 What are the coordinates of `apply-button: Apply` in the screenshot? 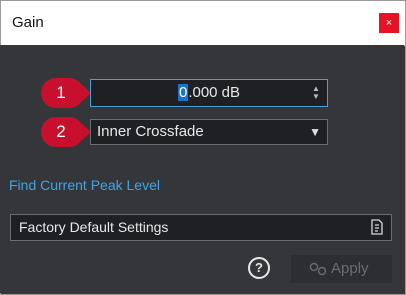 It's located at (341, 269).